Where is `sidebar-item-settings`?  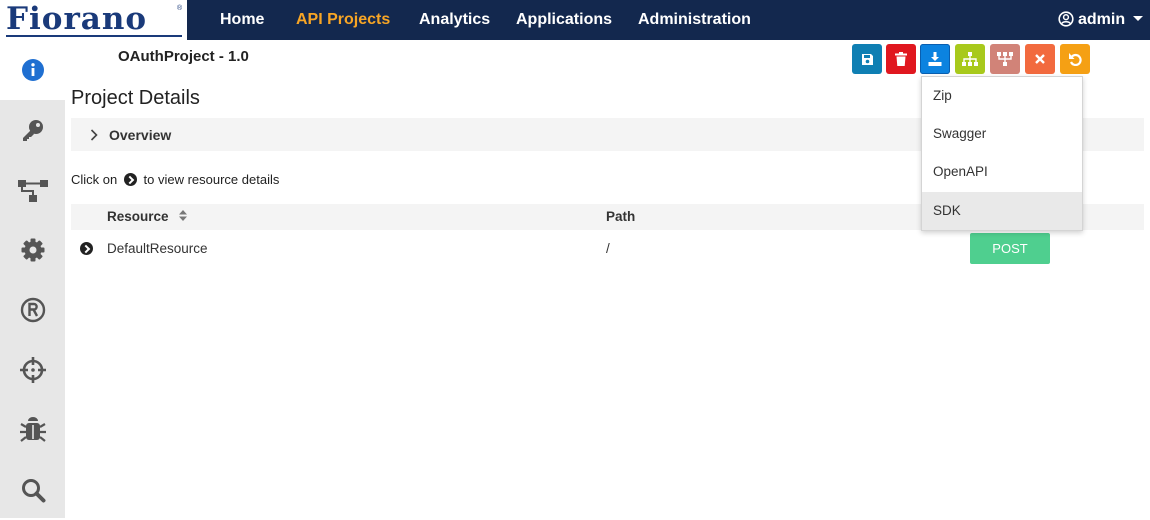 sidebar-item-settings is located at coordinates (32, 250).